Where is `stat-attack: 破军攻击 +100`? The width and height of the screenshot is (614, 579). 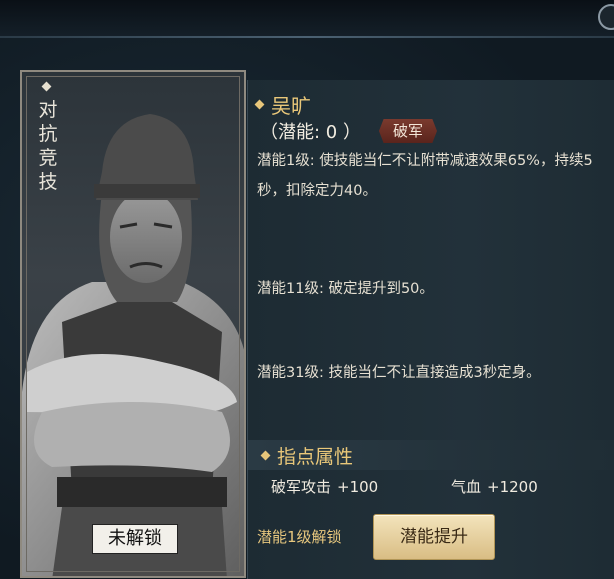
stat-attack: 破军攻击 +100 is located at coordinates (324, 486).